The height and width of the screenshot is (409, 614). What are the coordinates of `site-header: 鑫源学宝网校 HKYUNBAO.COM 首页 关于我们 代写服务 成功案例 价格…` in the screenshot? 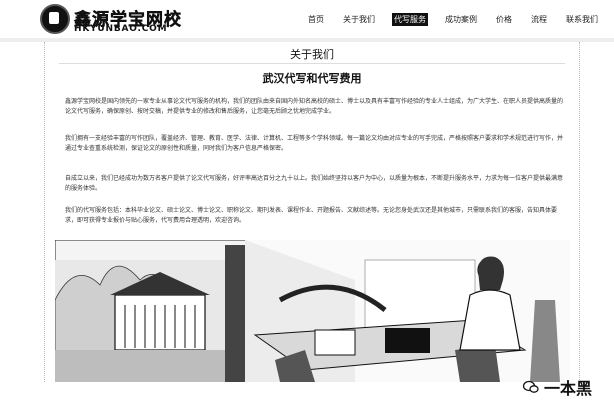 It's located at (307, 19).